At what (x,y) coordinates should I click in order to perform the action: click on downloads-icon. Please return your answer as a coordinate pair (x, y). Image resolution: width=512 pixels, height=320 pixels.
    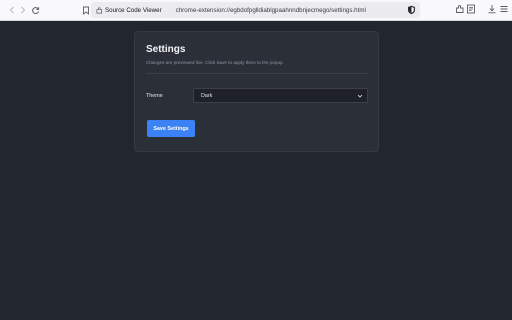
    Looking at the image, I should click on (492, 9).